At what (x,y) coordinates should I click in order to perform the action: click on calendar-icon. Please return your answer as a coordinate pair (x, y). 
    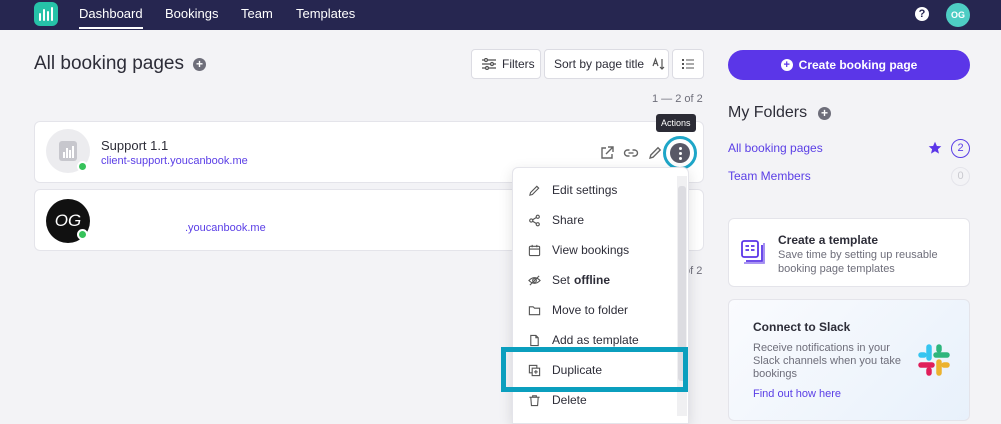
    Looking at the image, I should click on (534, 250).